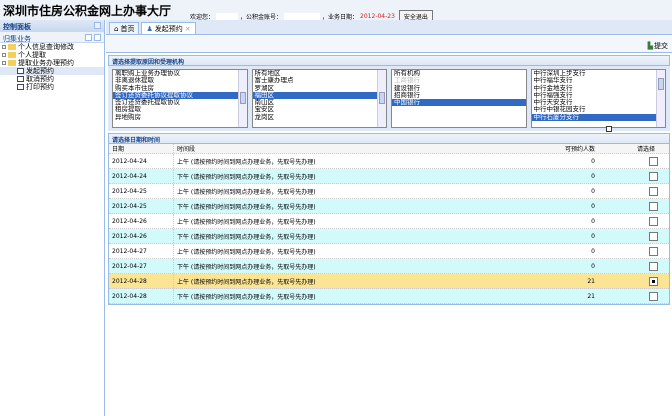 The width and height of the screenshot is (672, 416). What do you see at coordinates (389, 281) in the screenshot?
I see `table-row: 2012-04-28 上午 (请按预约时间到网点办理业务，先取号先办理) 21` at bounding box center [389, 281].